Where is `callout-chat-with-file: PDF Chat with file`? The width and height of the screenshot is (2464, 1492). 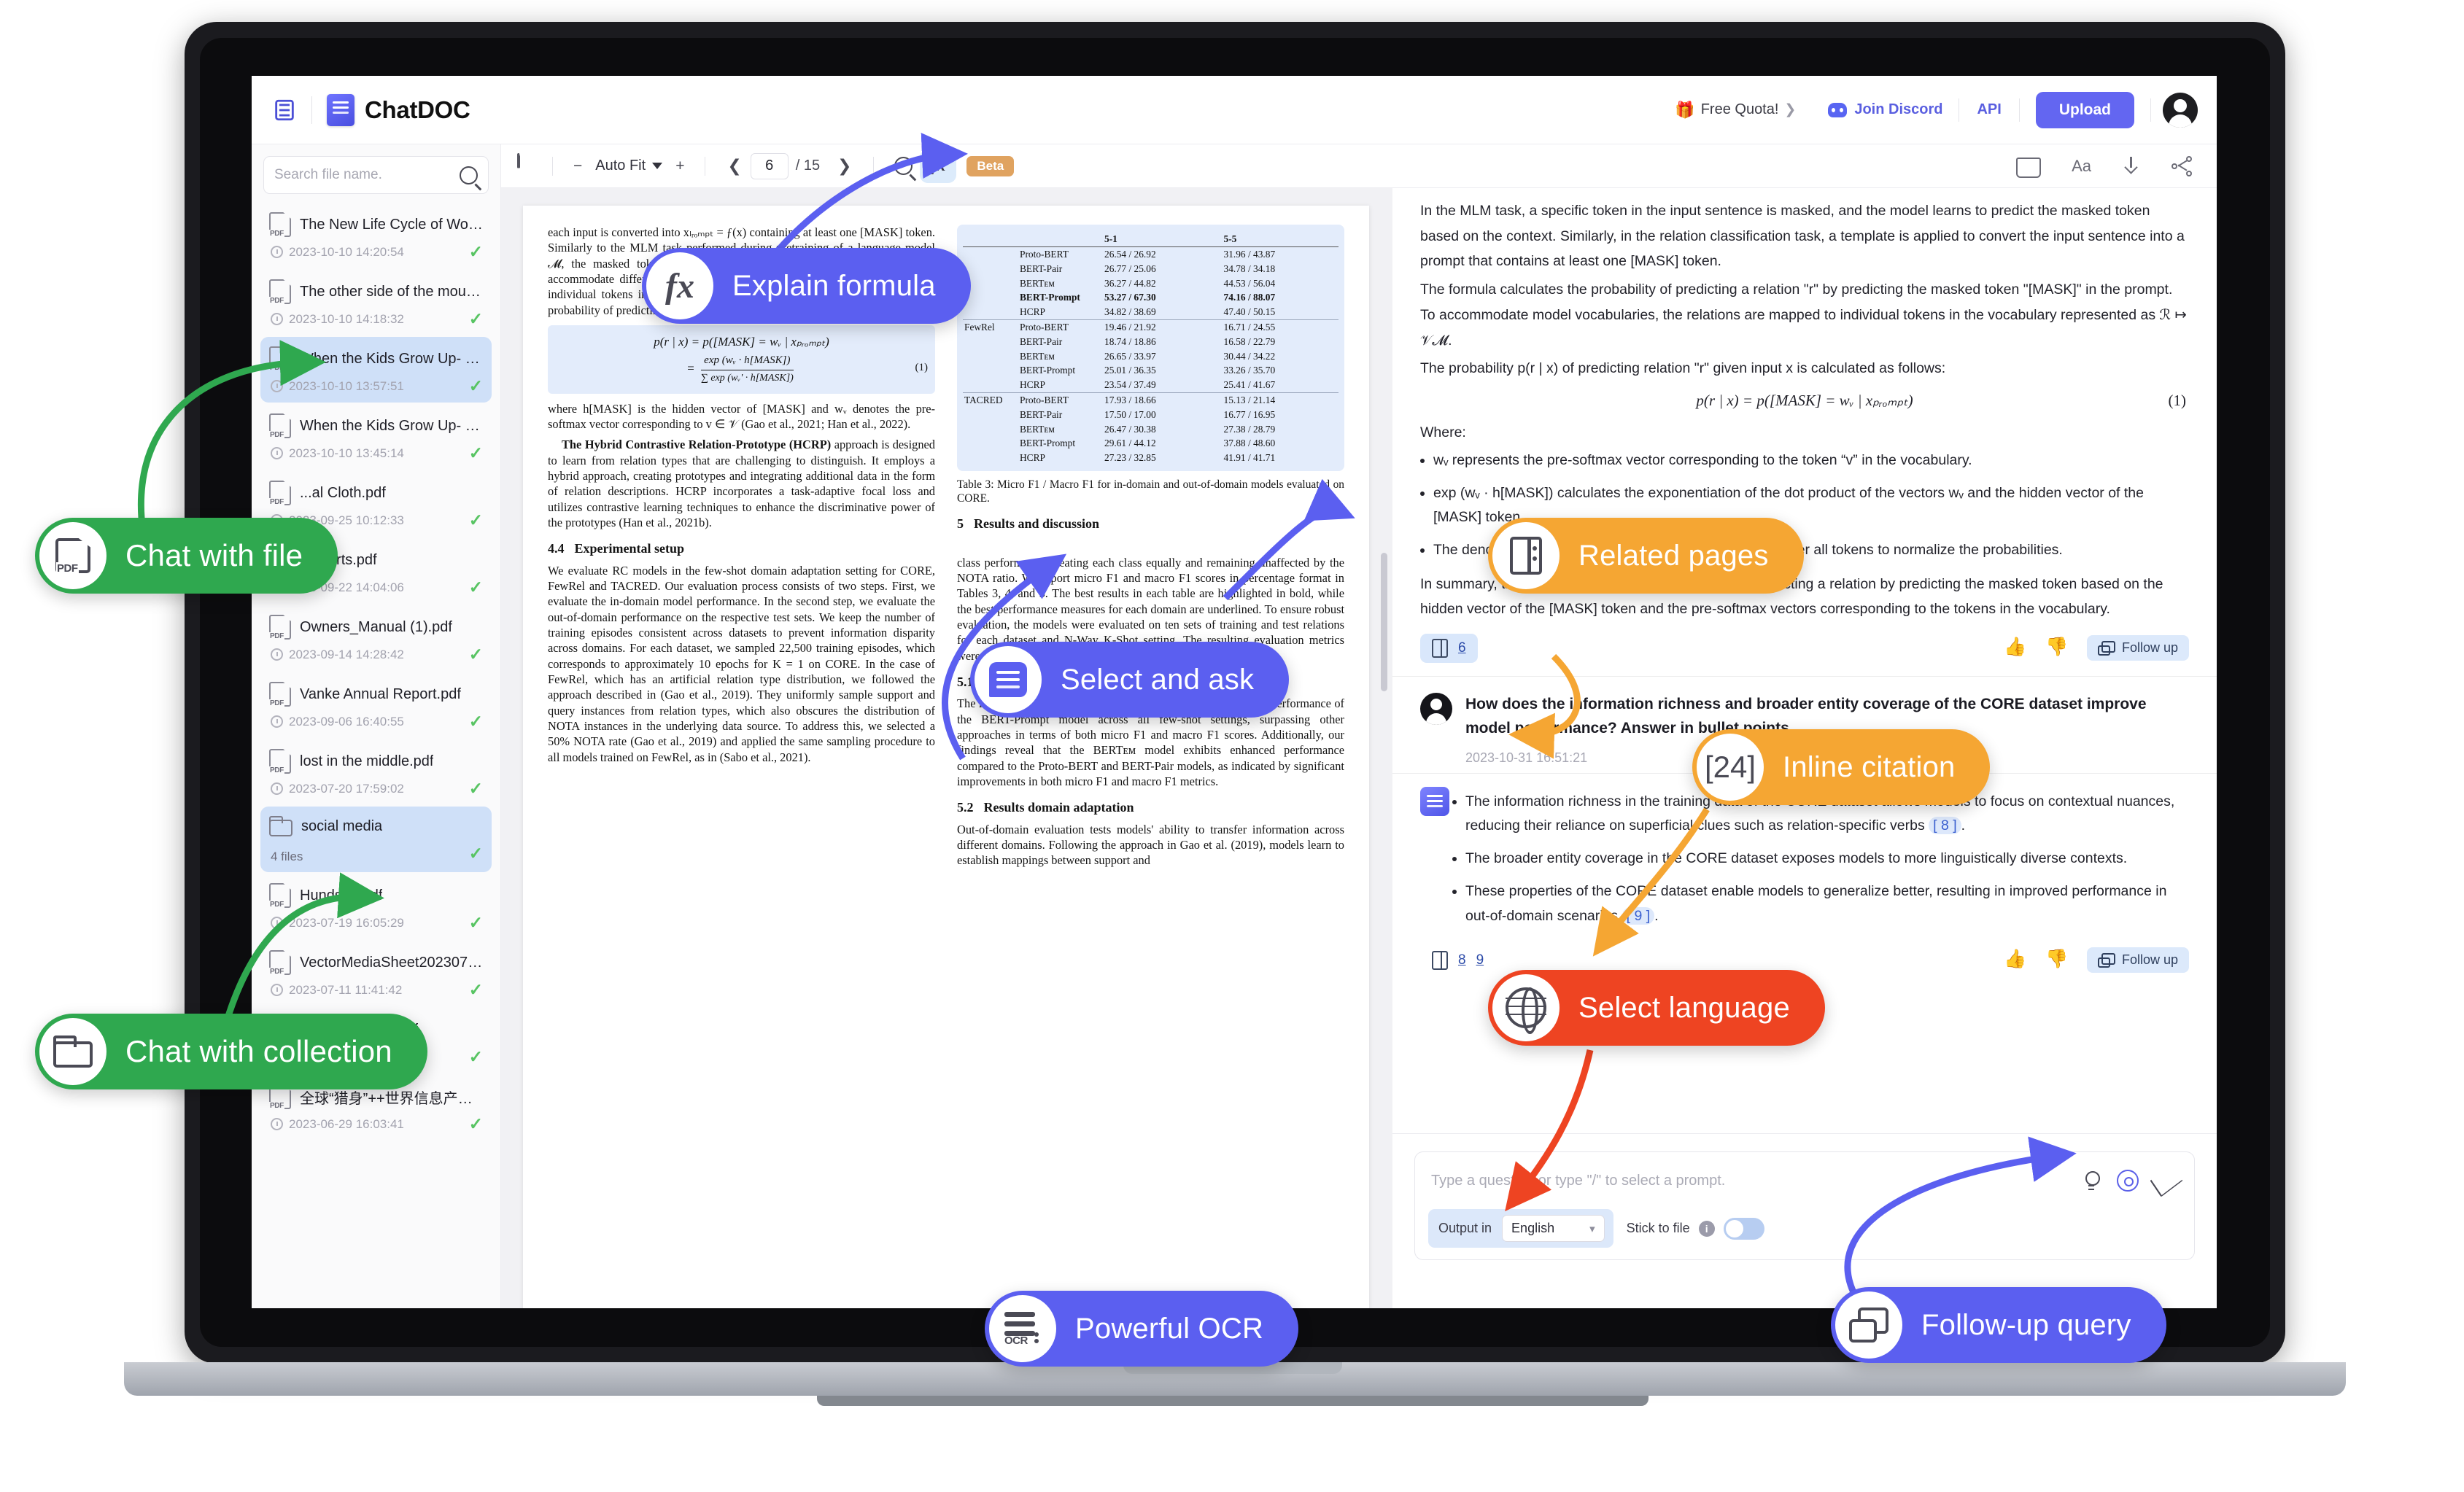
callout-chat-with-file: PDF Chat with file is located at coordinates (186, 556).